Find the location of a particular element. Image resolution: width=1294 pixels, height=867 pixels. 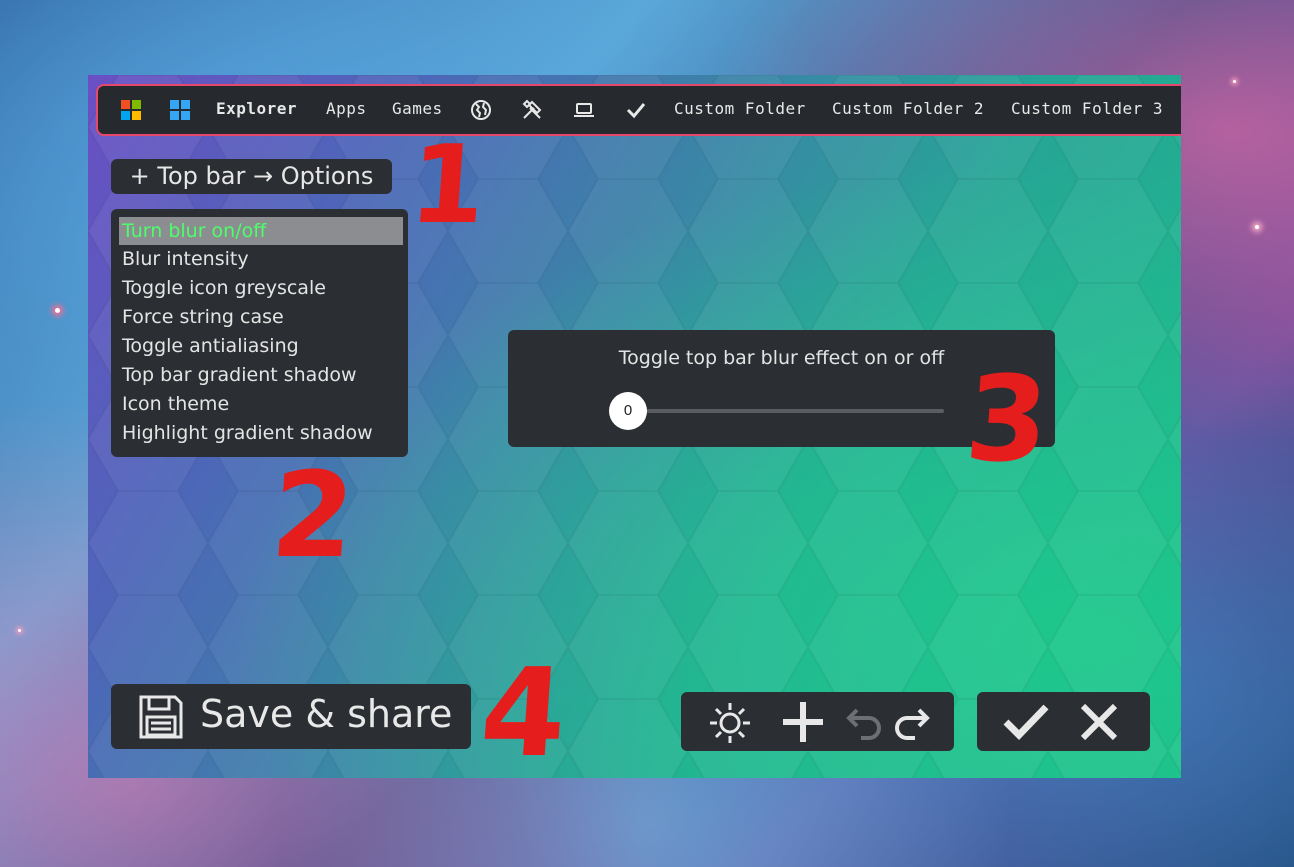

menu-item-icon-greyscale: Toggle icon greyscale is located at coordinates (224, 288).